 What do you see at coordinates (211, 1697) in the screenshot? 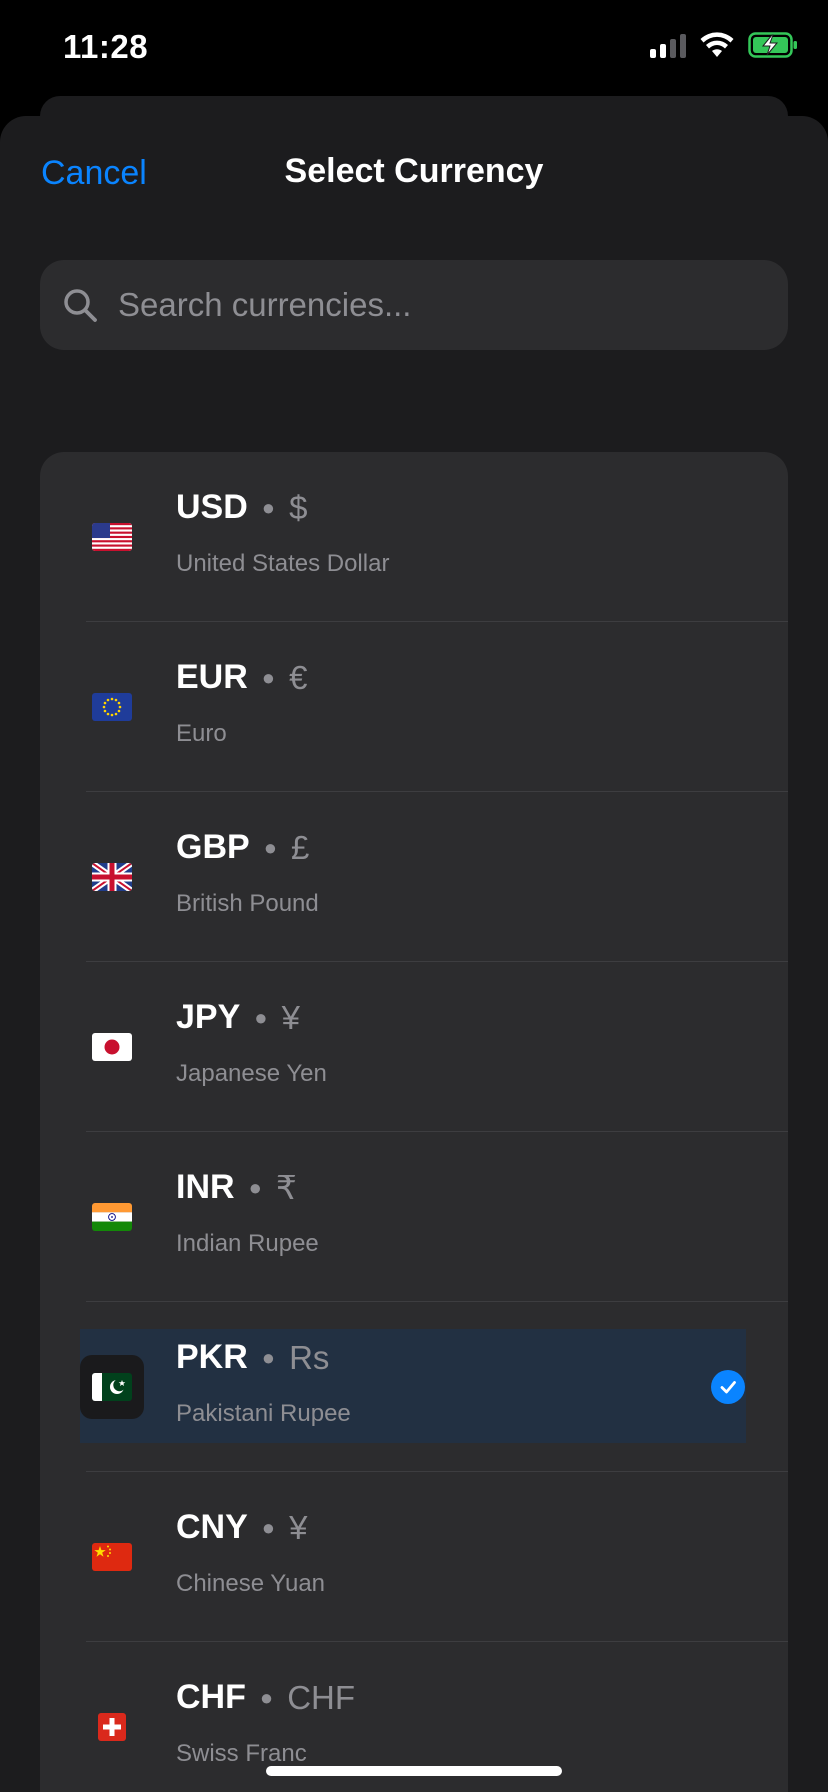
I see `currency-code: CHF` at bounding box center [211, 1697].